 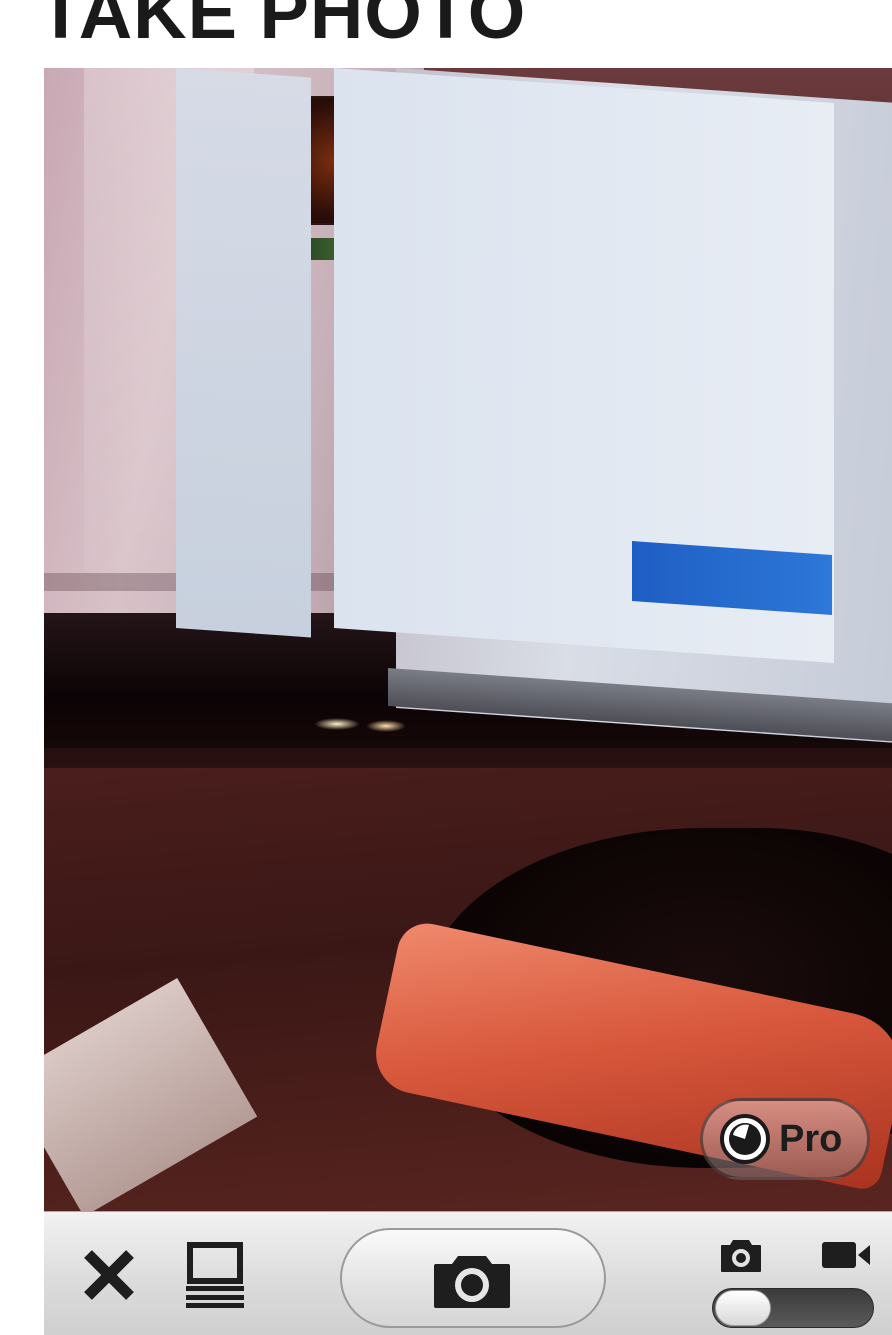 What do you see at coordinates (745, 1139) in the screenshot?
I see `lens-icon` at bounding box center [745, 1139].